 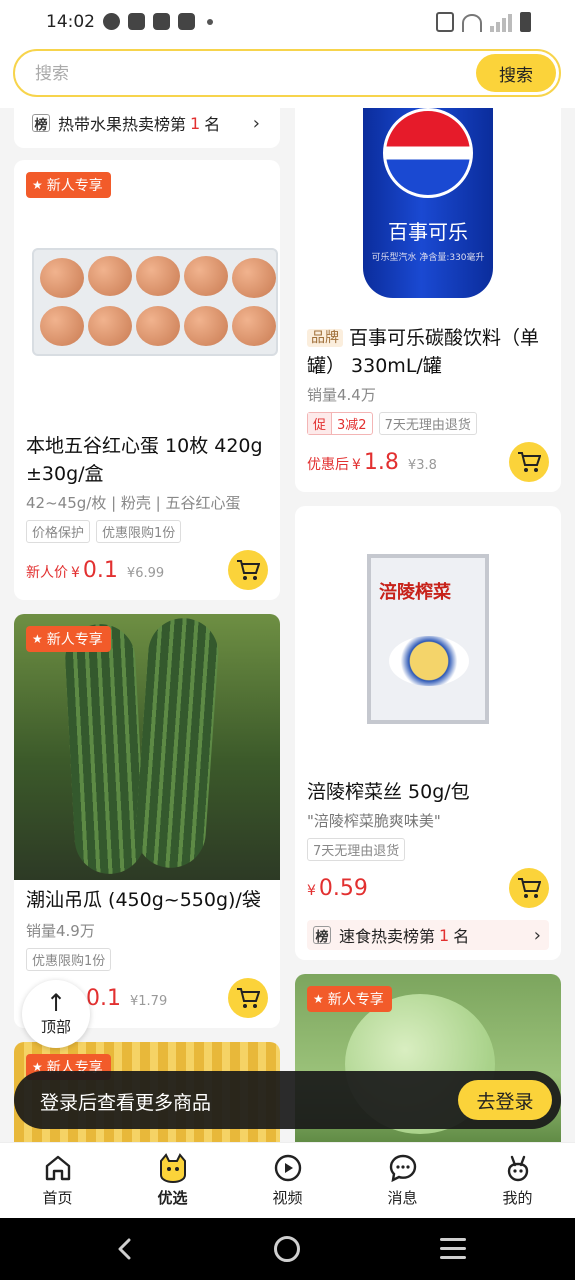 I want to click on pepsi-logo-icon, so click(x=428, y=153).